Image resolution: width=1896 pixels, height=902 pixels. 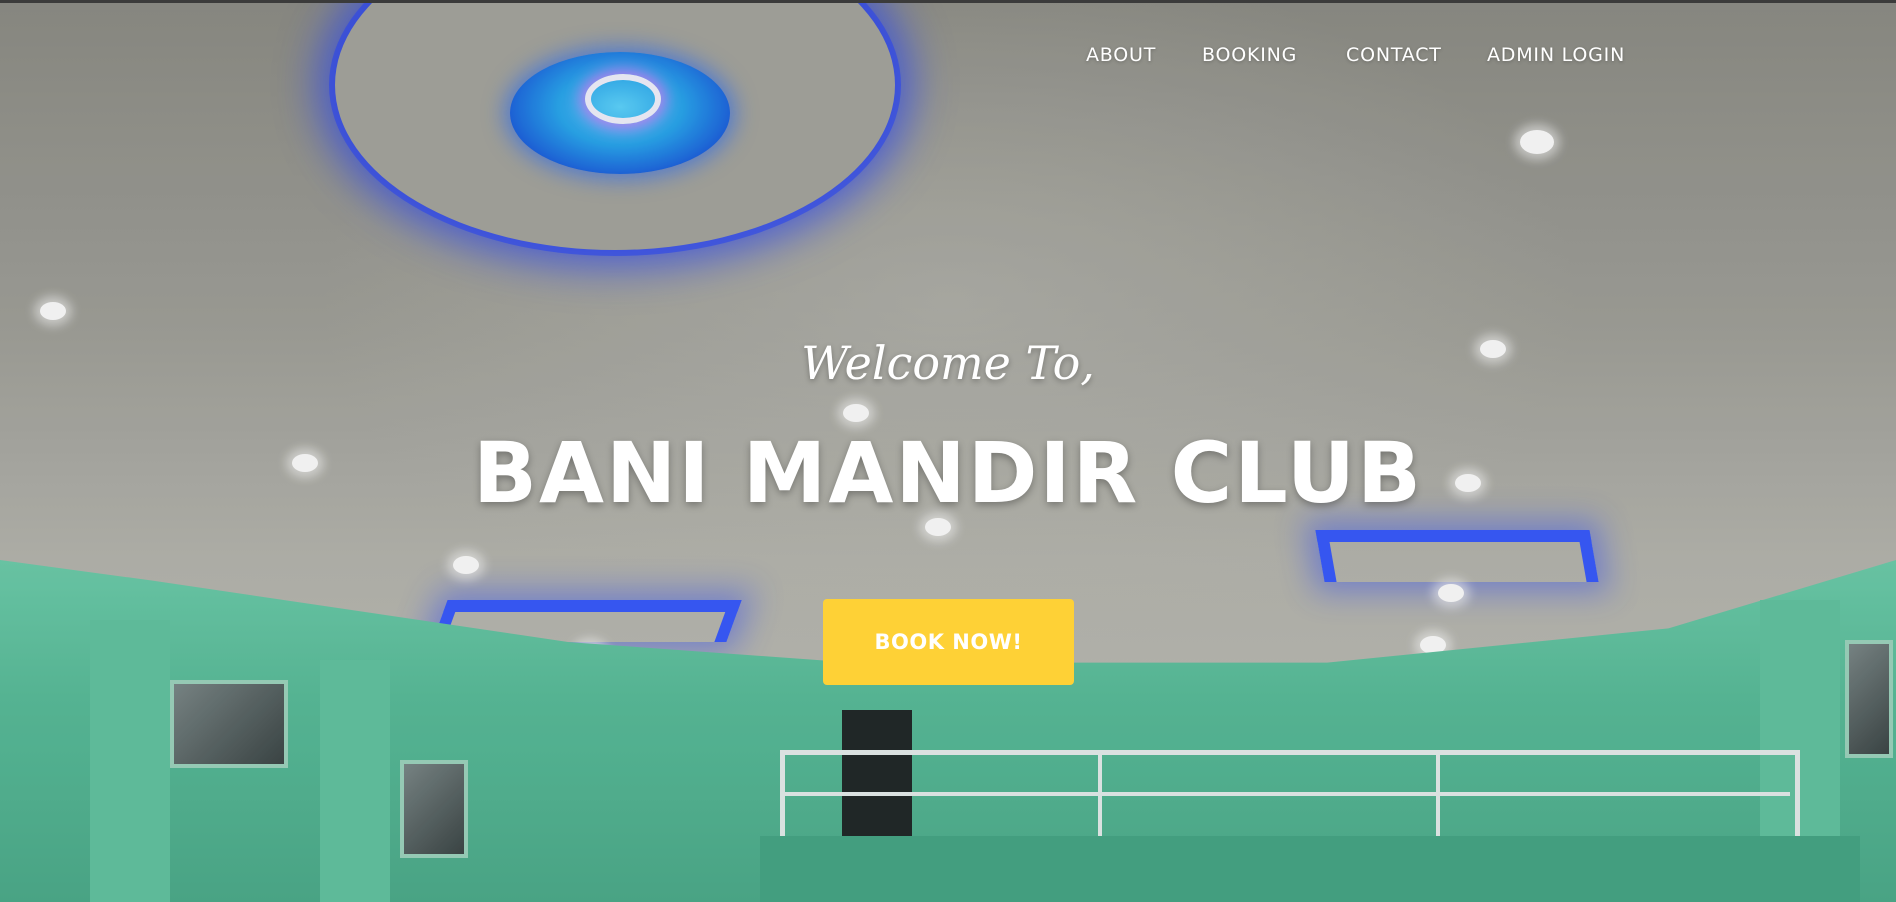 I want to click on book-now-button: BOOK NOW!, so click(x=948, y=642).